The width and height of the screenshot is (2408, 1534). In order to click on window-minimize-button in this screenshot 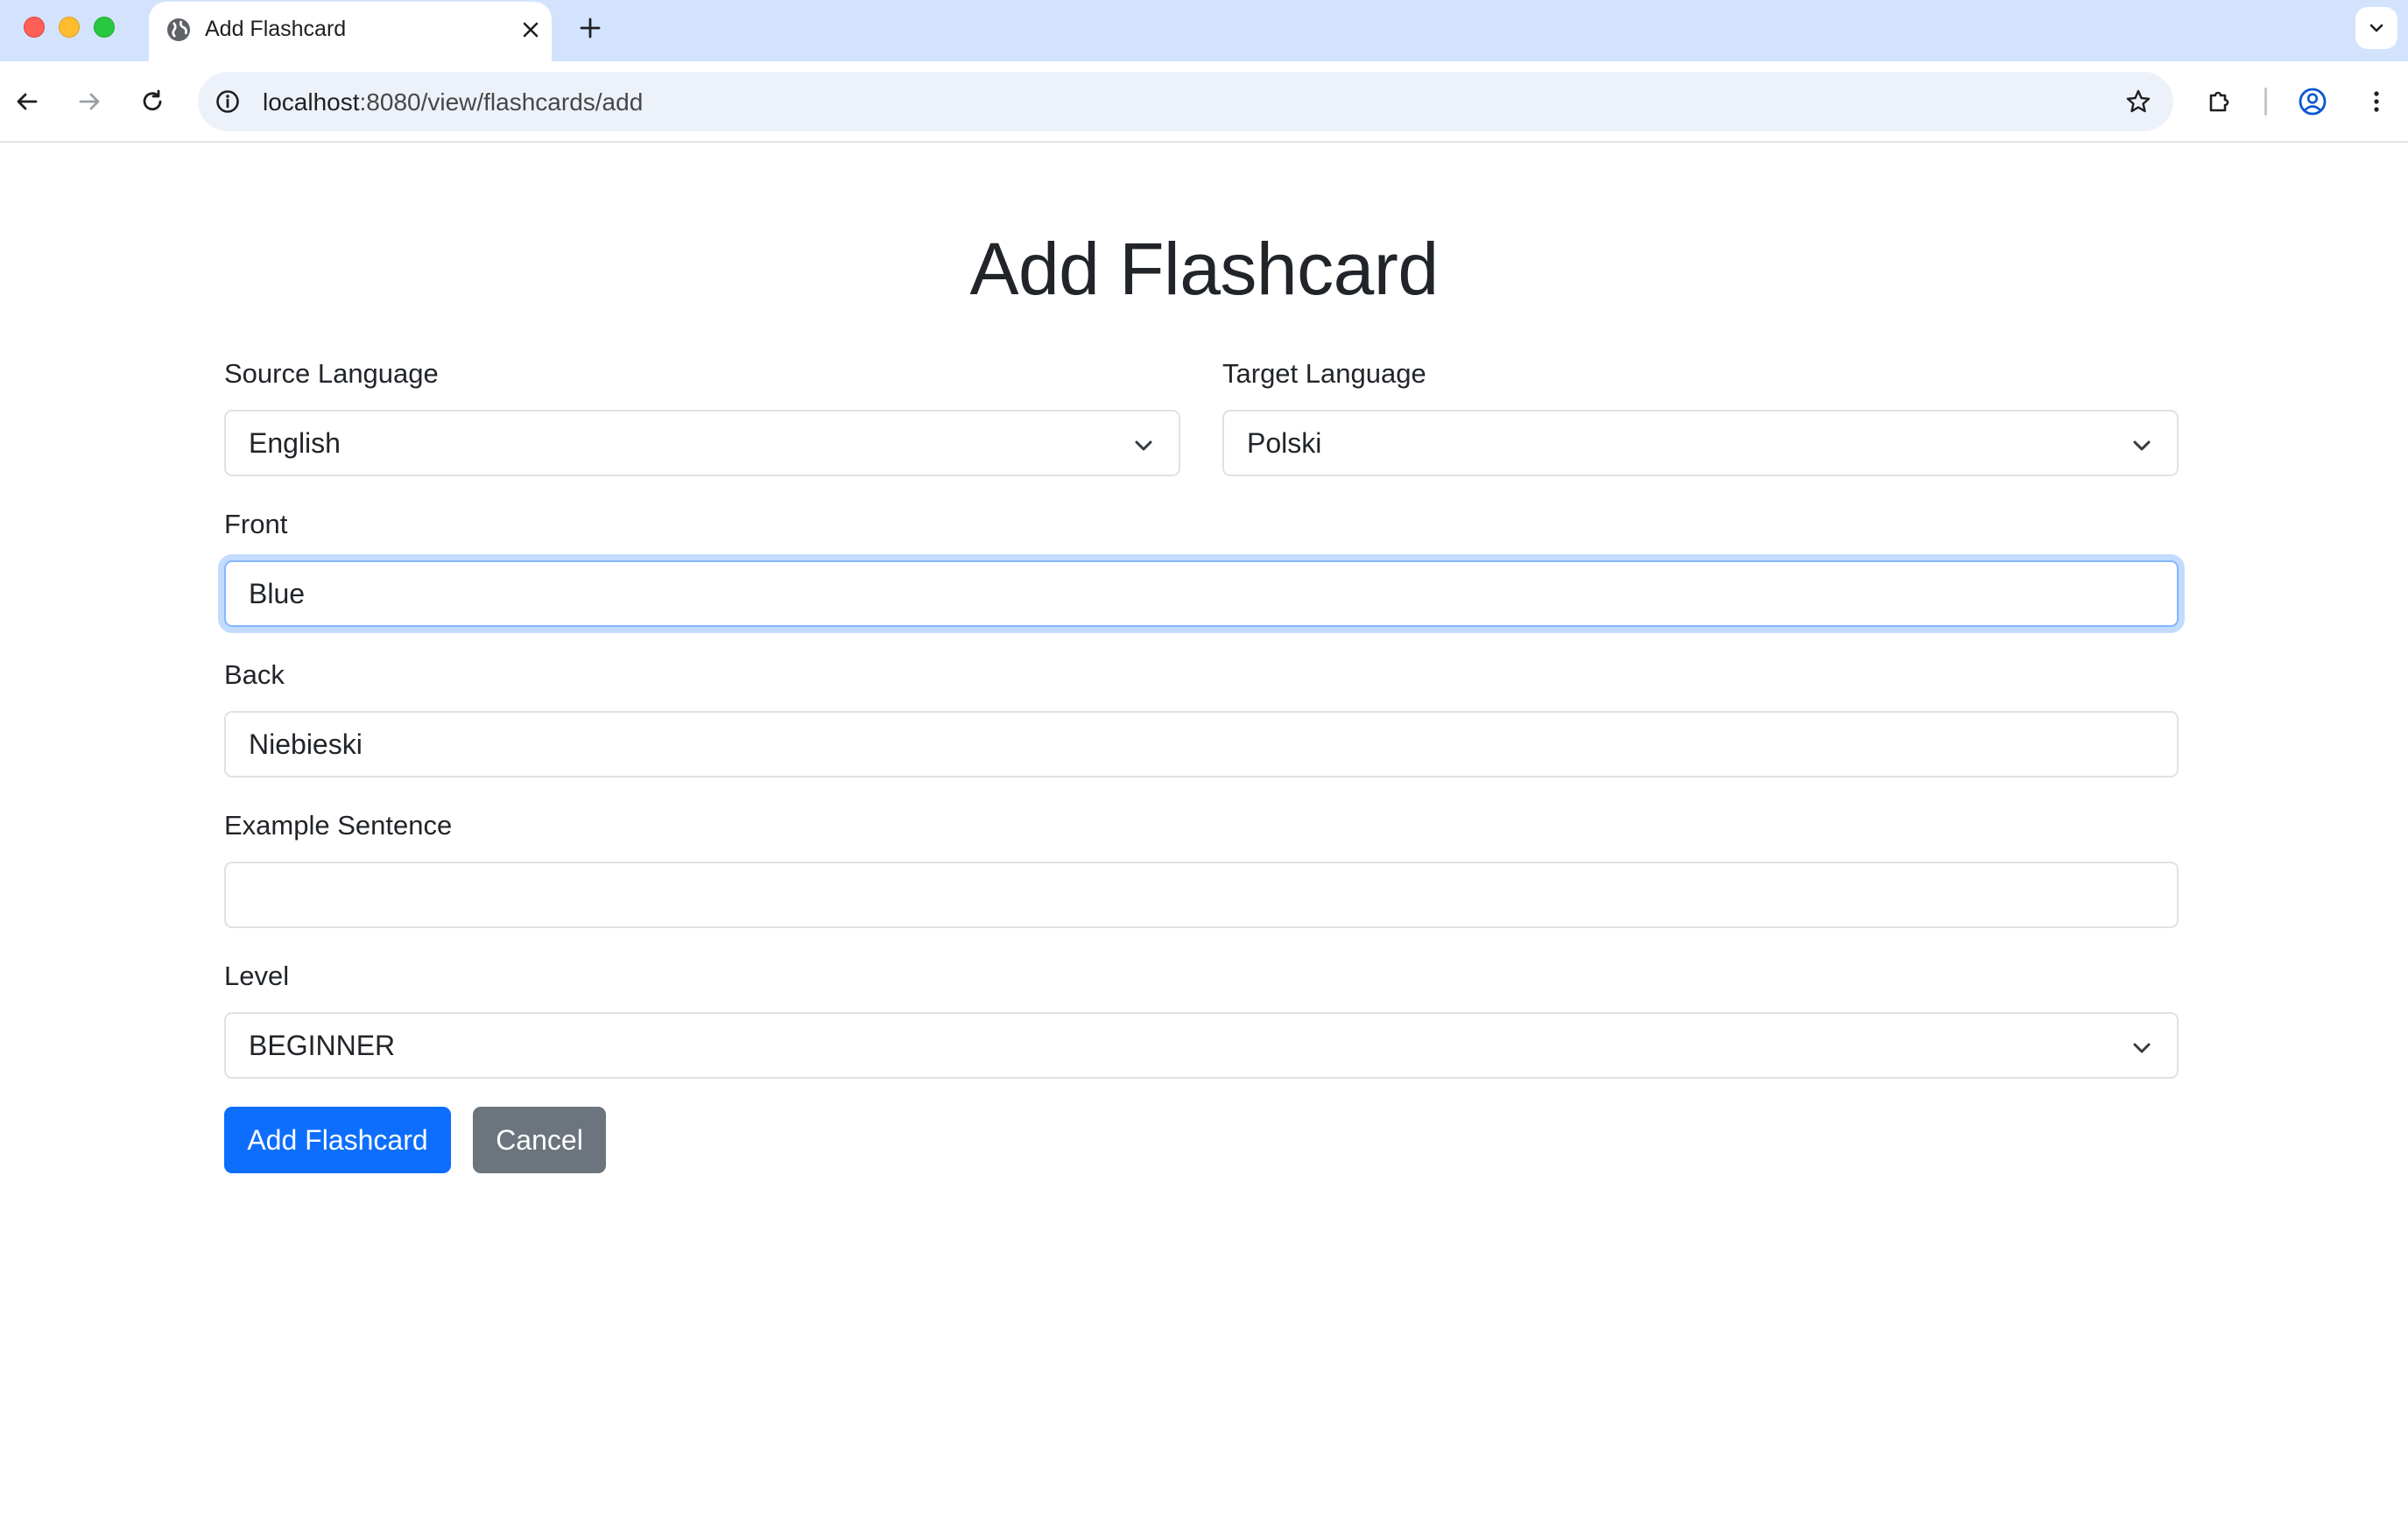, I will do `click(69, 28)`.